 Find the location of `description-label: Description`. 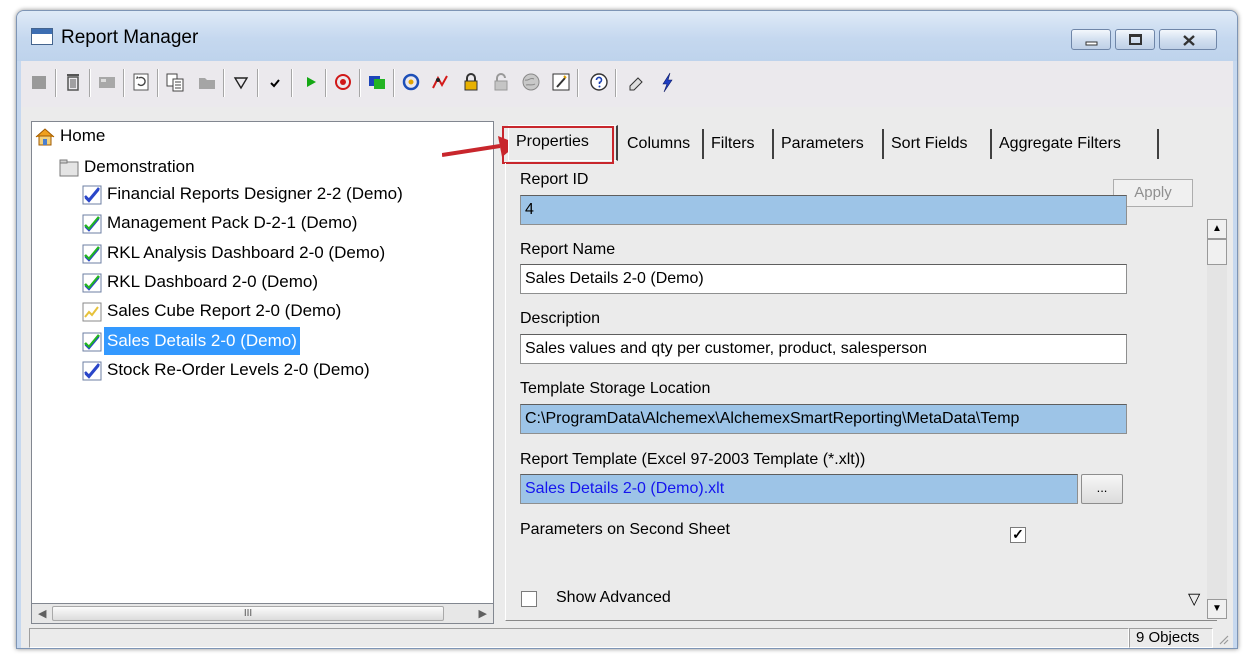

description-label: Description is located at coordinates (560, 318).